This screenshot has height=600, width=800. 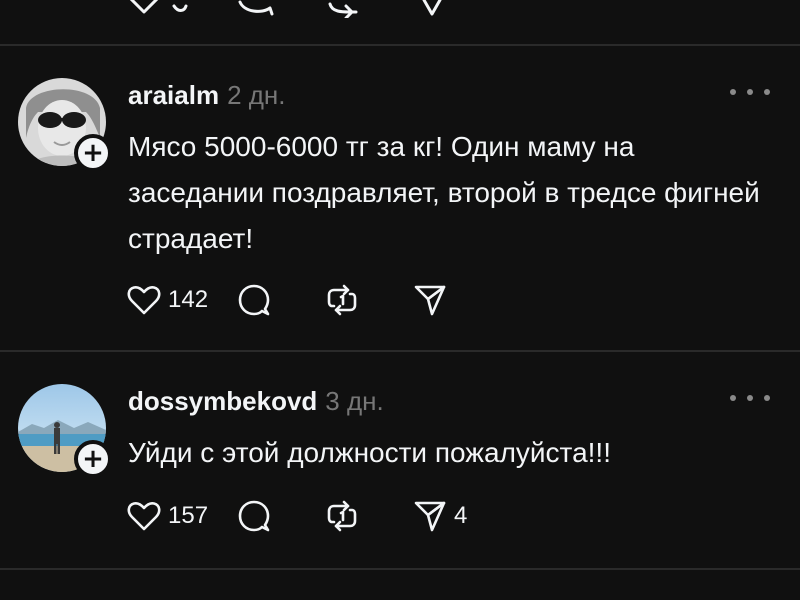 I want to click on like-button: 142, so click(x=181, y=300).